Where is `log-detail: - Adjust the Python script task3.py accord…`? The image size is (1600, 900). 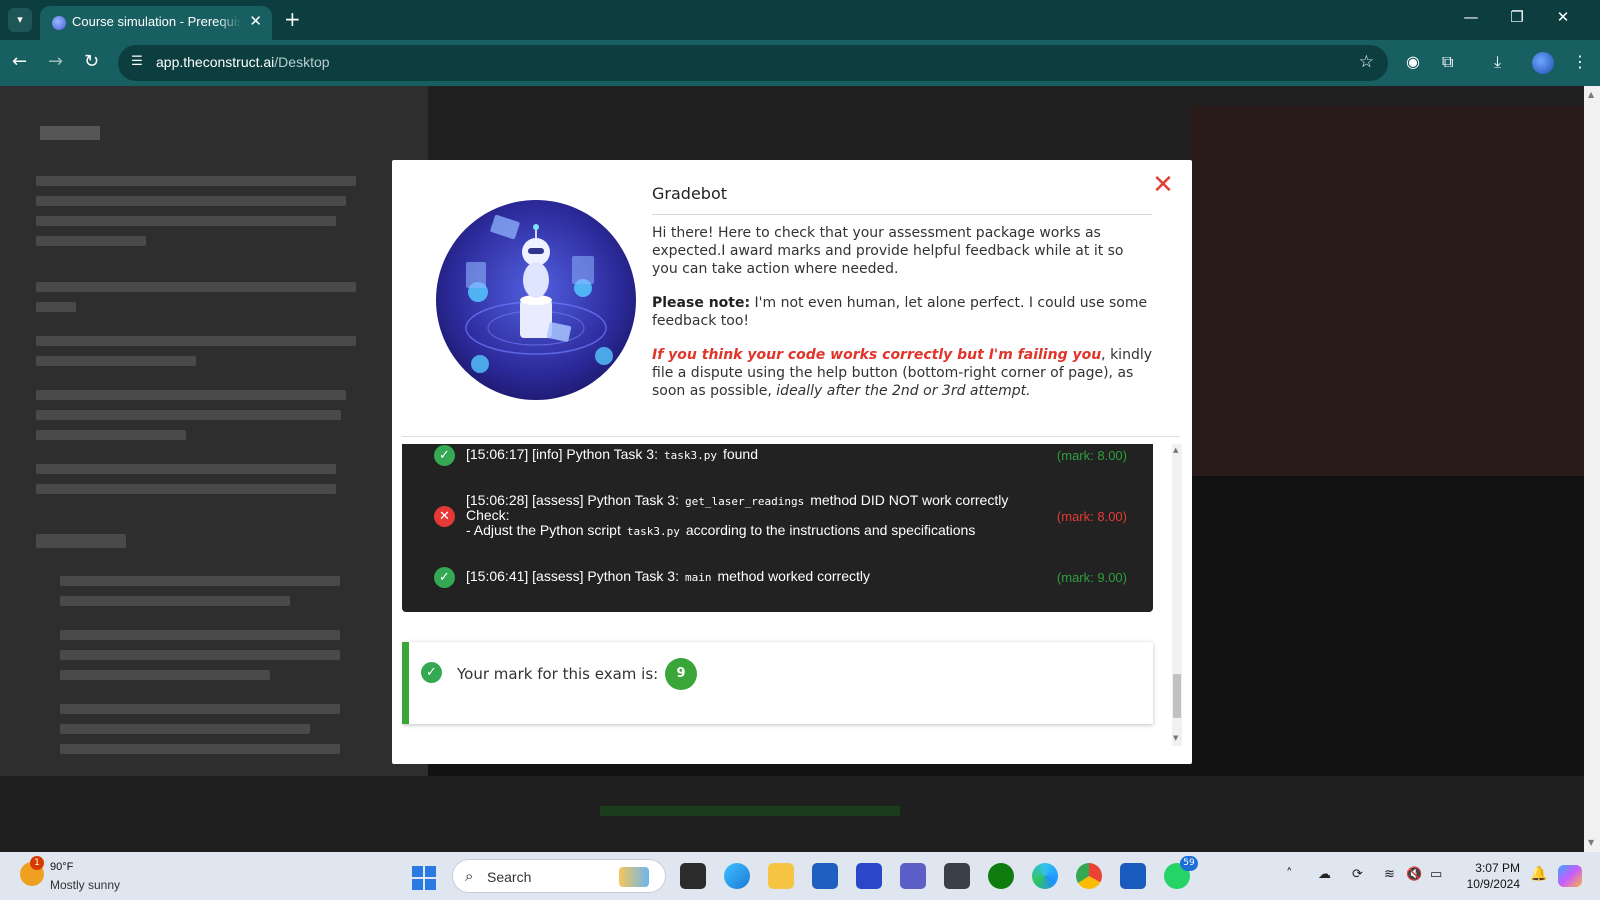
log-detail: - Adjust the Python script task3.py accord… is located at coordinates (746, 531).